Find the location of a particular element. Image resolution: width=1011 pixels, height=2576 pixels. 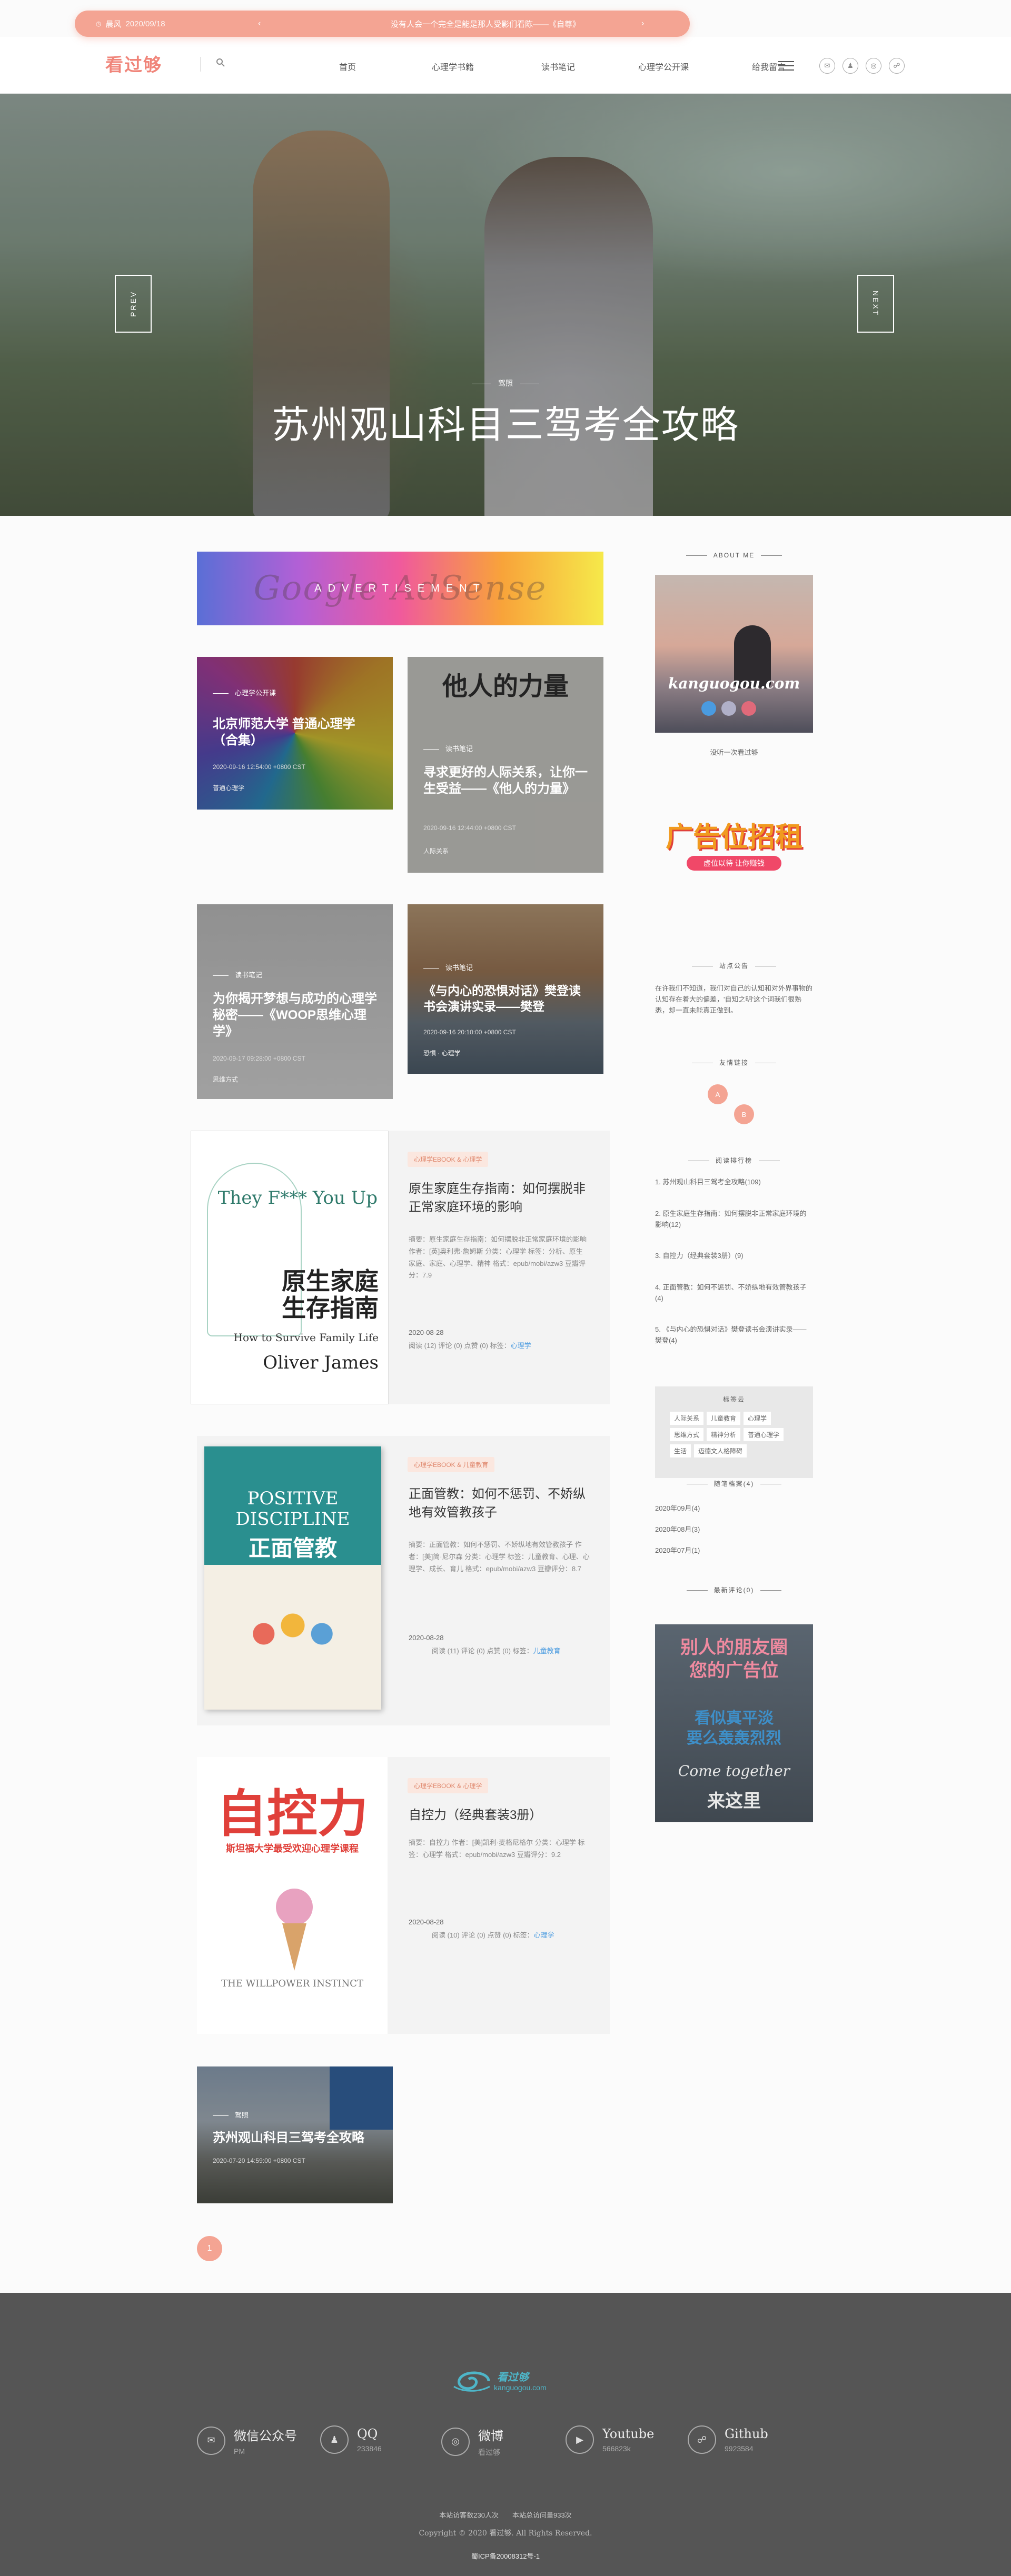

card-tag: 恐惧 · 心理学 is located at coordinates (442, 1053).